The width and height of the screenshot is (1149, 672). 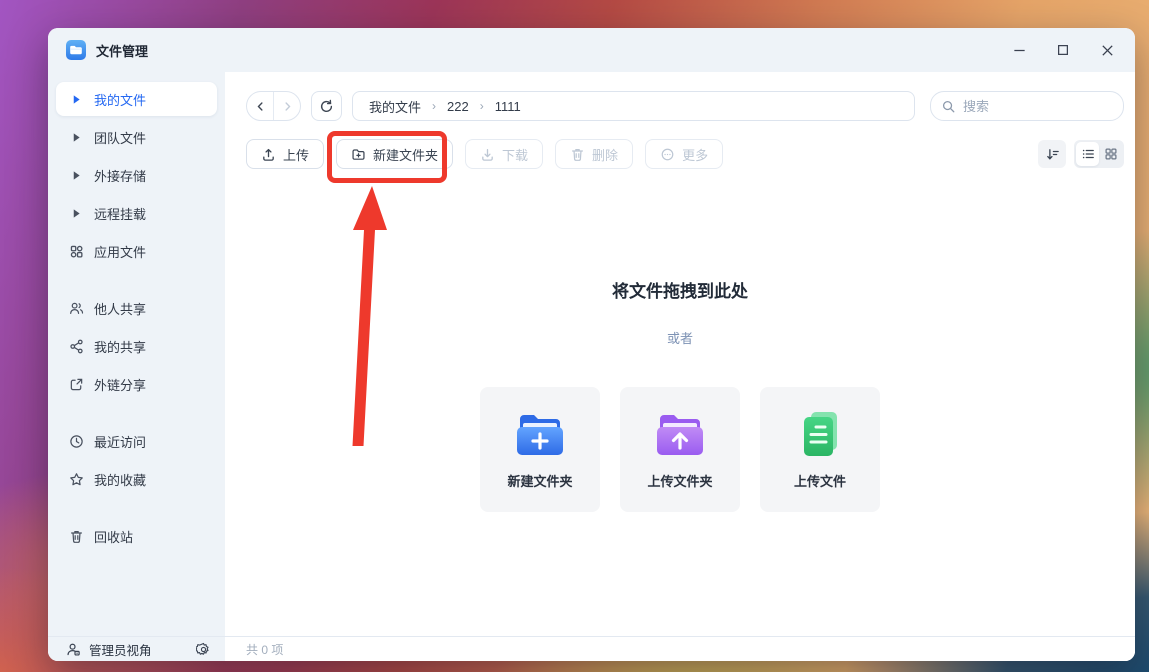 I want to click on window-title: 文件管理, so click(x=122, y=51).